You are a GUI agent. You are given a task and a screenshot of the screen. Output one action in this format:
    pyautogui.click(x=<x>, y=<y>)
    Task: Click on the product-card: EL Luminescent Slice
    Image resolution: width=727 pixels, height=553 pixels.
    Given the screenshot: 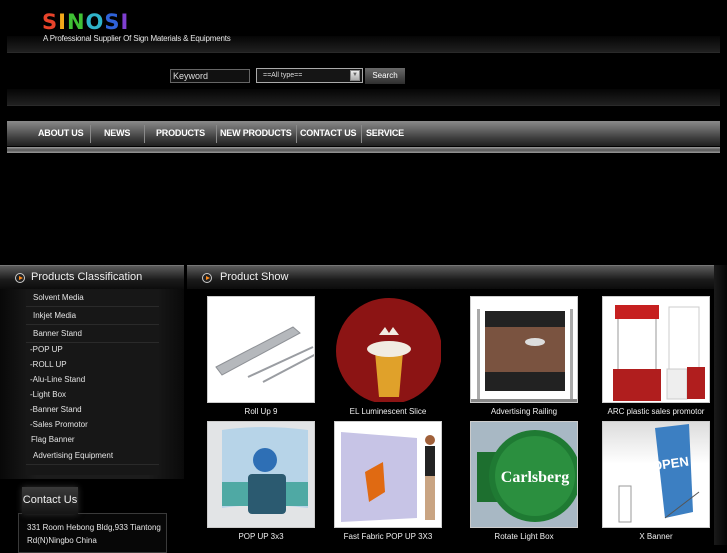 What is the action you would take?
    pyautogui.click(x=388, y=356)
    